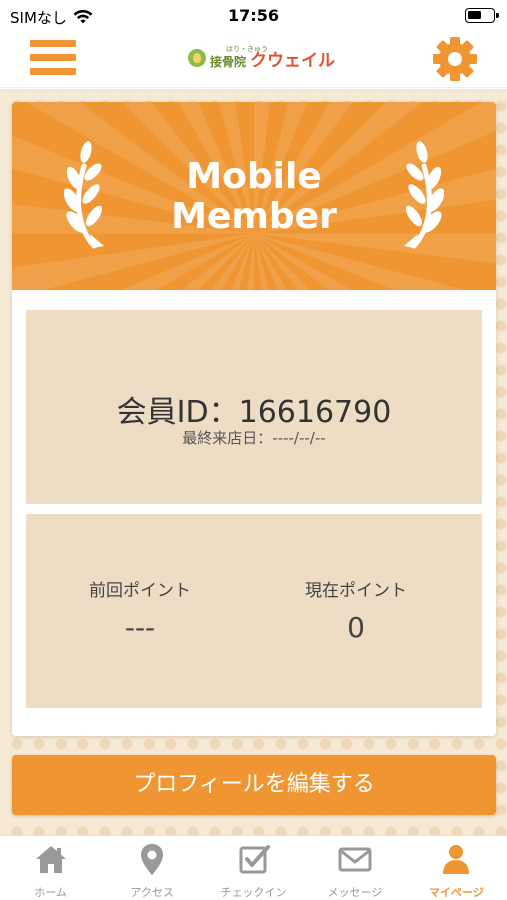  Describe the element at coordinates (140, 591) in the screenshot. I see `previous-points-label: 前回ポイント` at that location.